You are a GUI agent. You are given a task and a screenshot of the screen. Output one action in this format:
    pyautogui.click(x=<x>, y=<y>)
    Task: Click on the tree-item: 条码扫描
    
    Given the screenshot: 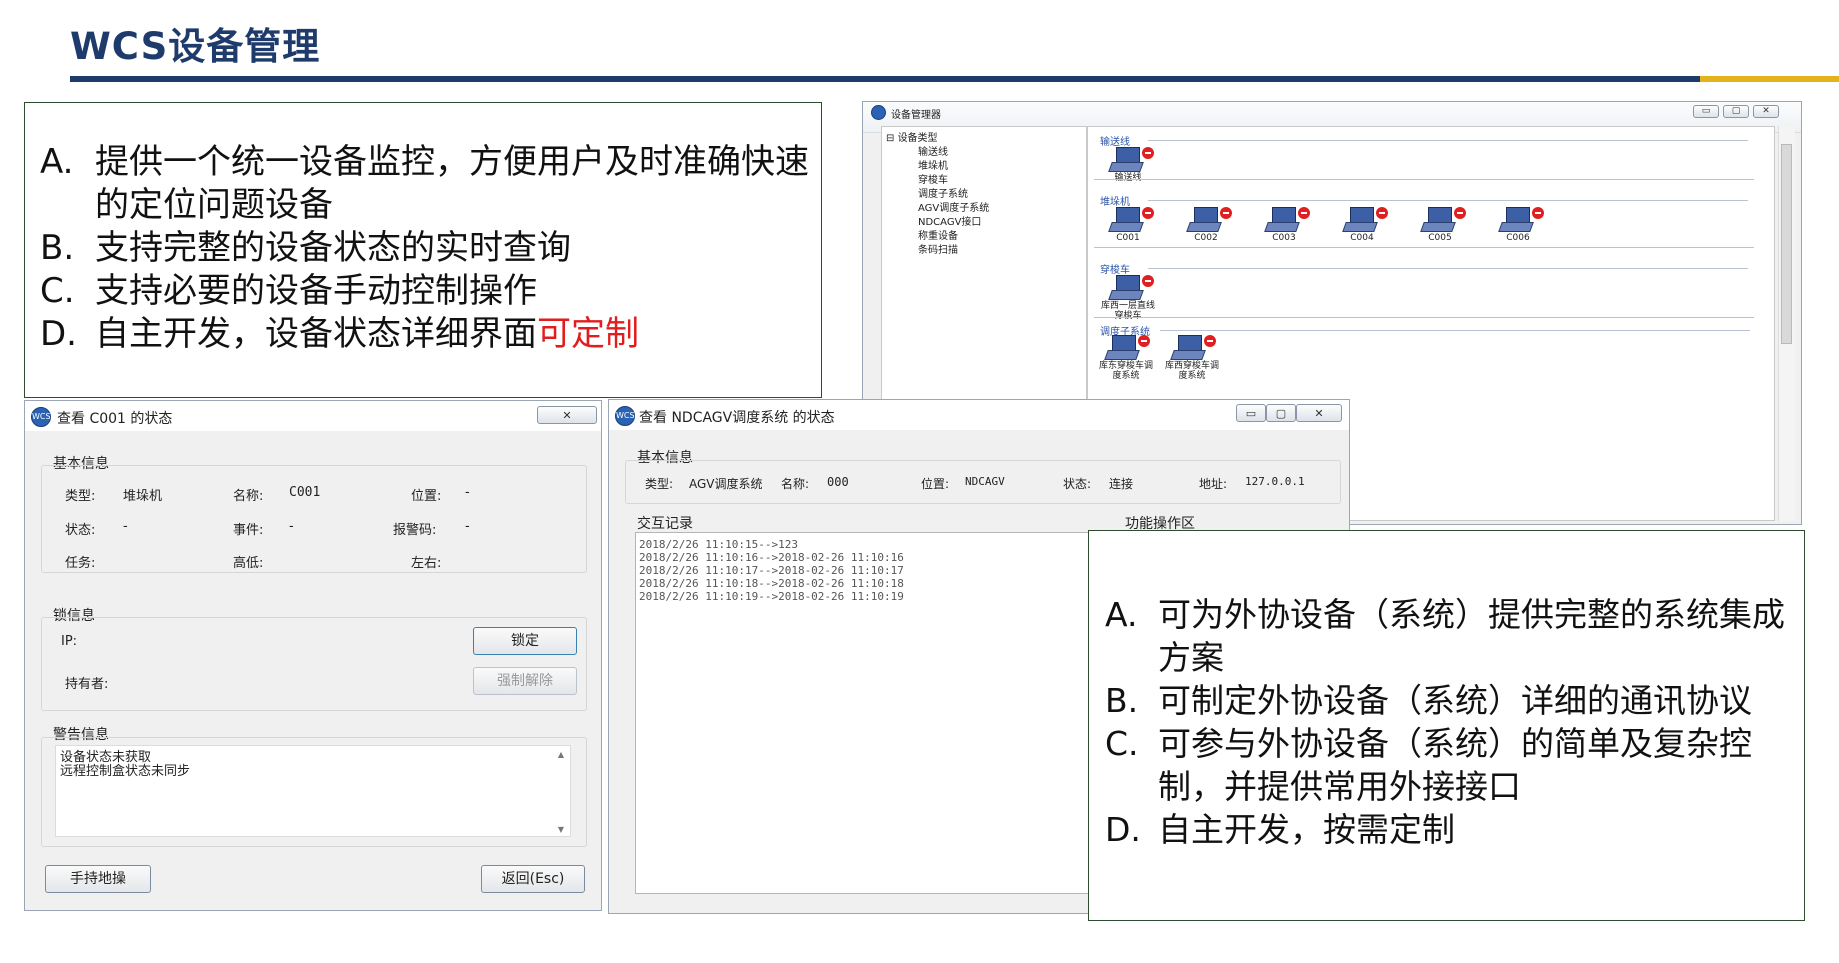 What is the action you would take?
    pyautogui.click(x=938, y=248)
    